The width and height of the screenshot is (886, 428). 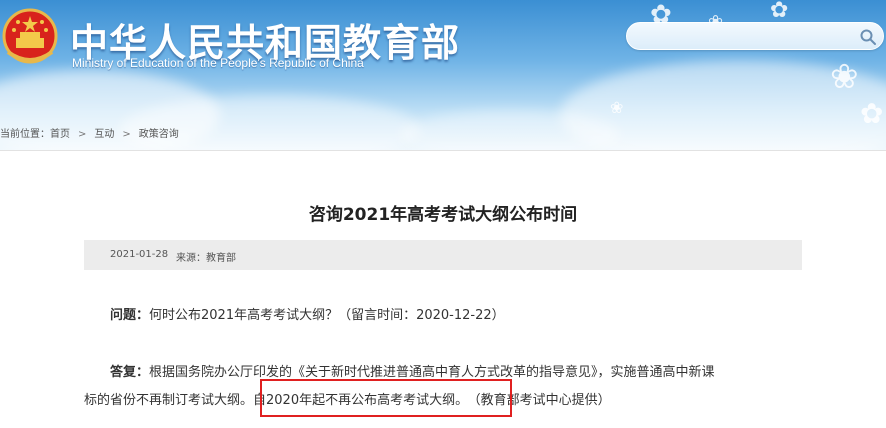 I want to click on breadcrumb-home: 首页, so click(x=60, y=134).